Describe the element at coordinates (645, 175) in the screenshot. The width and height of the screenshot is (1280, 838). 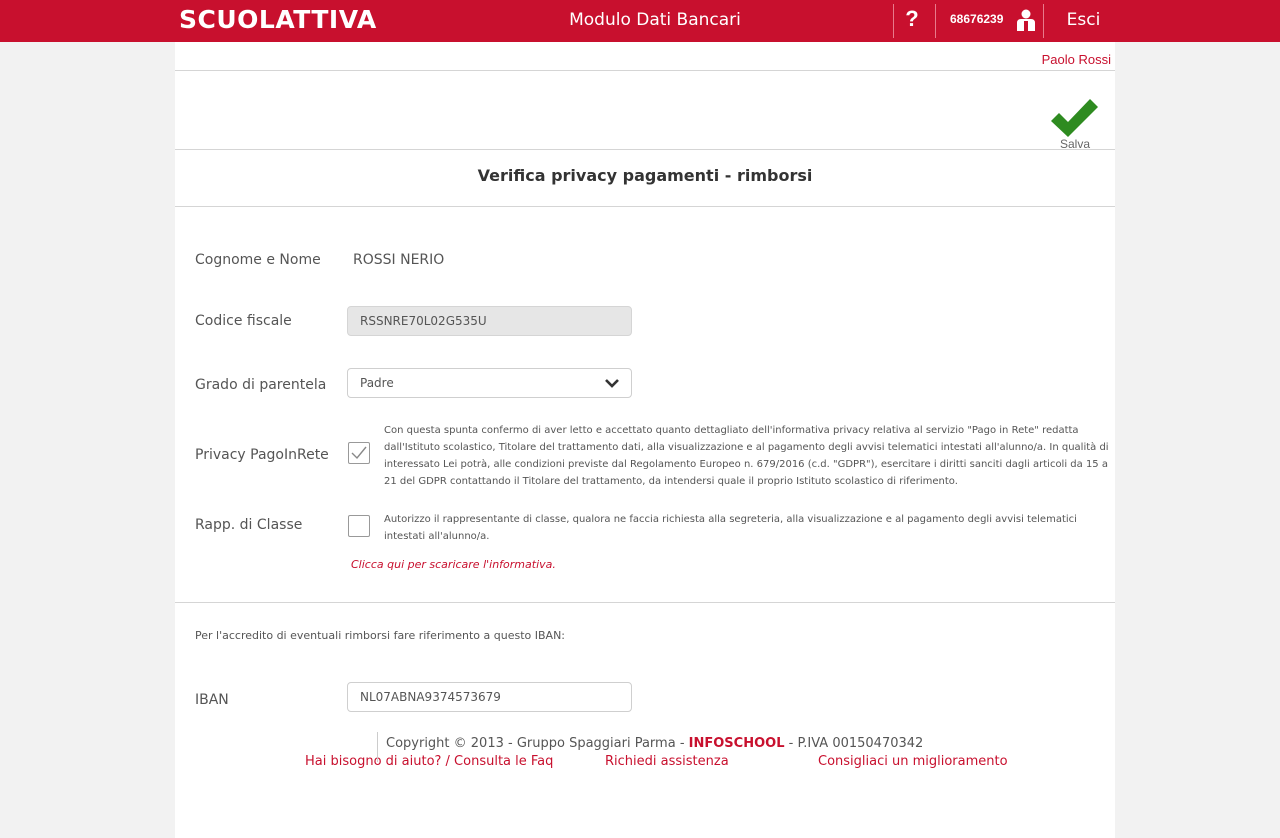
I see `section-title: Verifica privacy pagamenti - rimborsi` at that location.